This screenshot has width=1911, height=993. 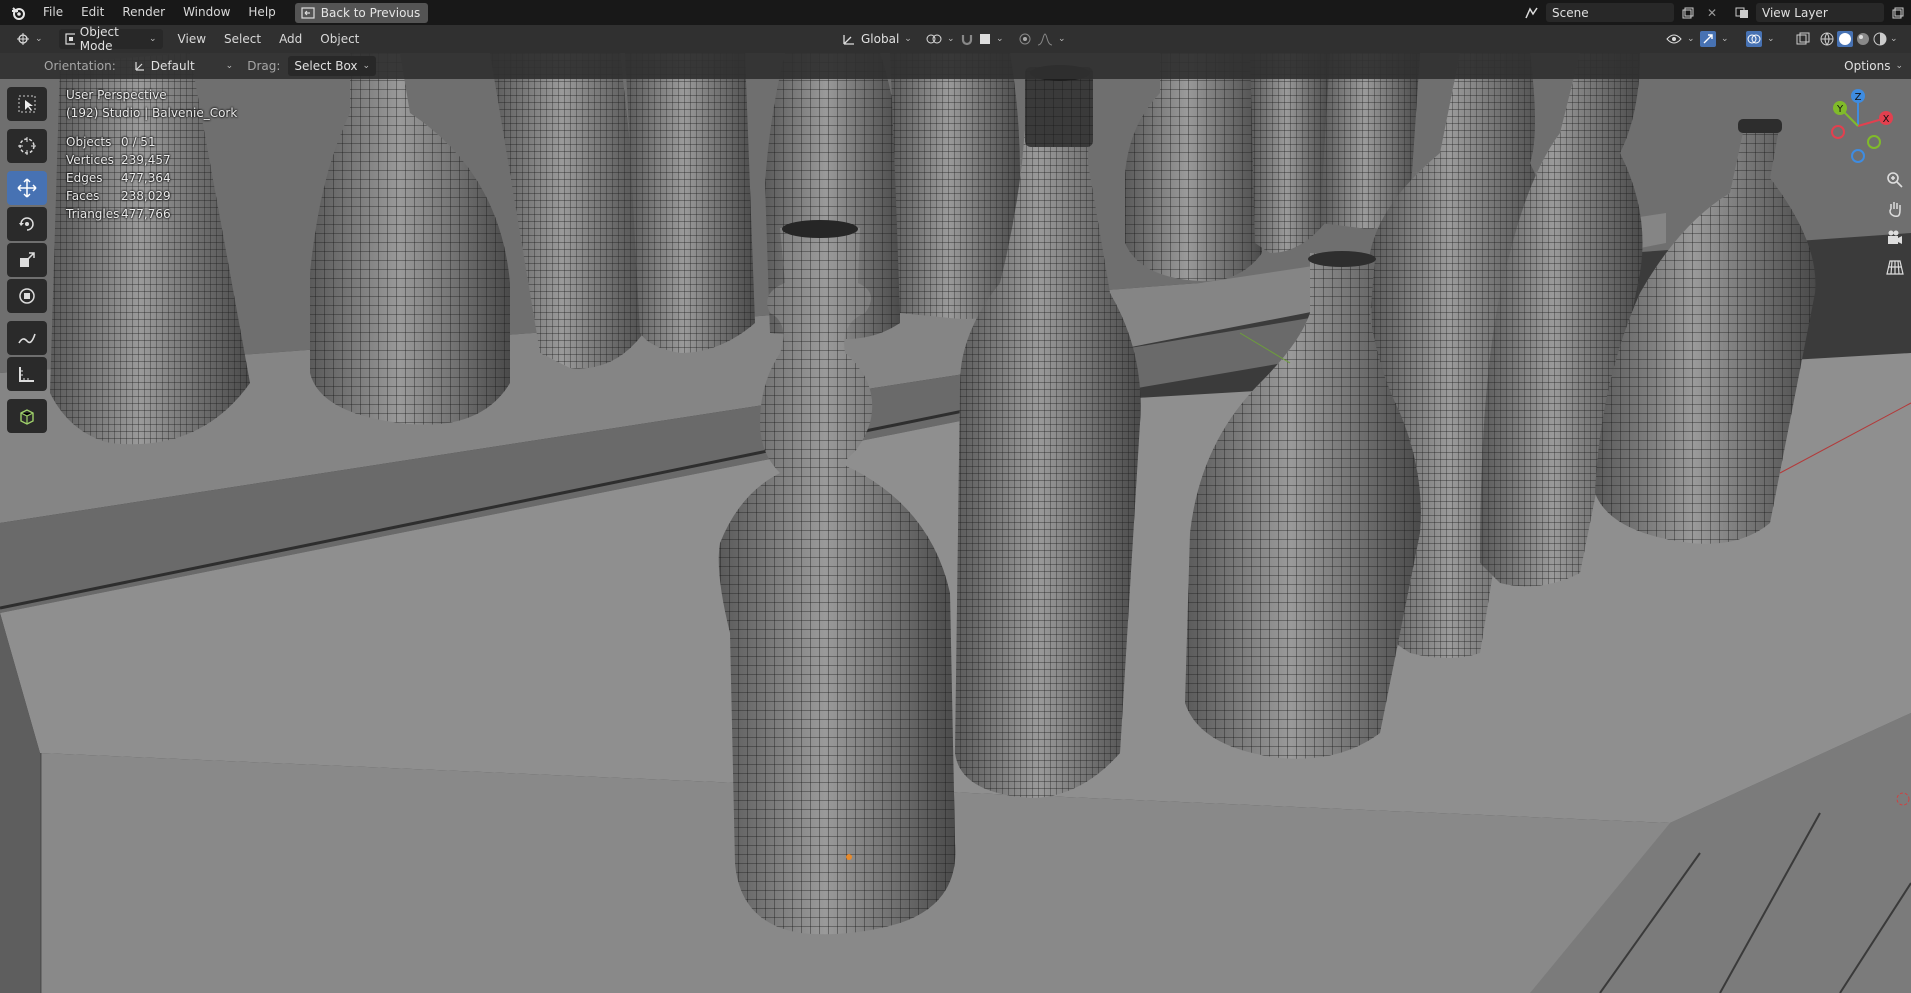 What do you see at coordinates (1610, 12) in the screenshot?
I see `scene-name-field: Scene` at bounding box center [1610, 12].